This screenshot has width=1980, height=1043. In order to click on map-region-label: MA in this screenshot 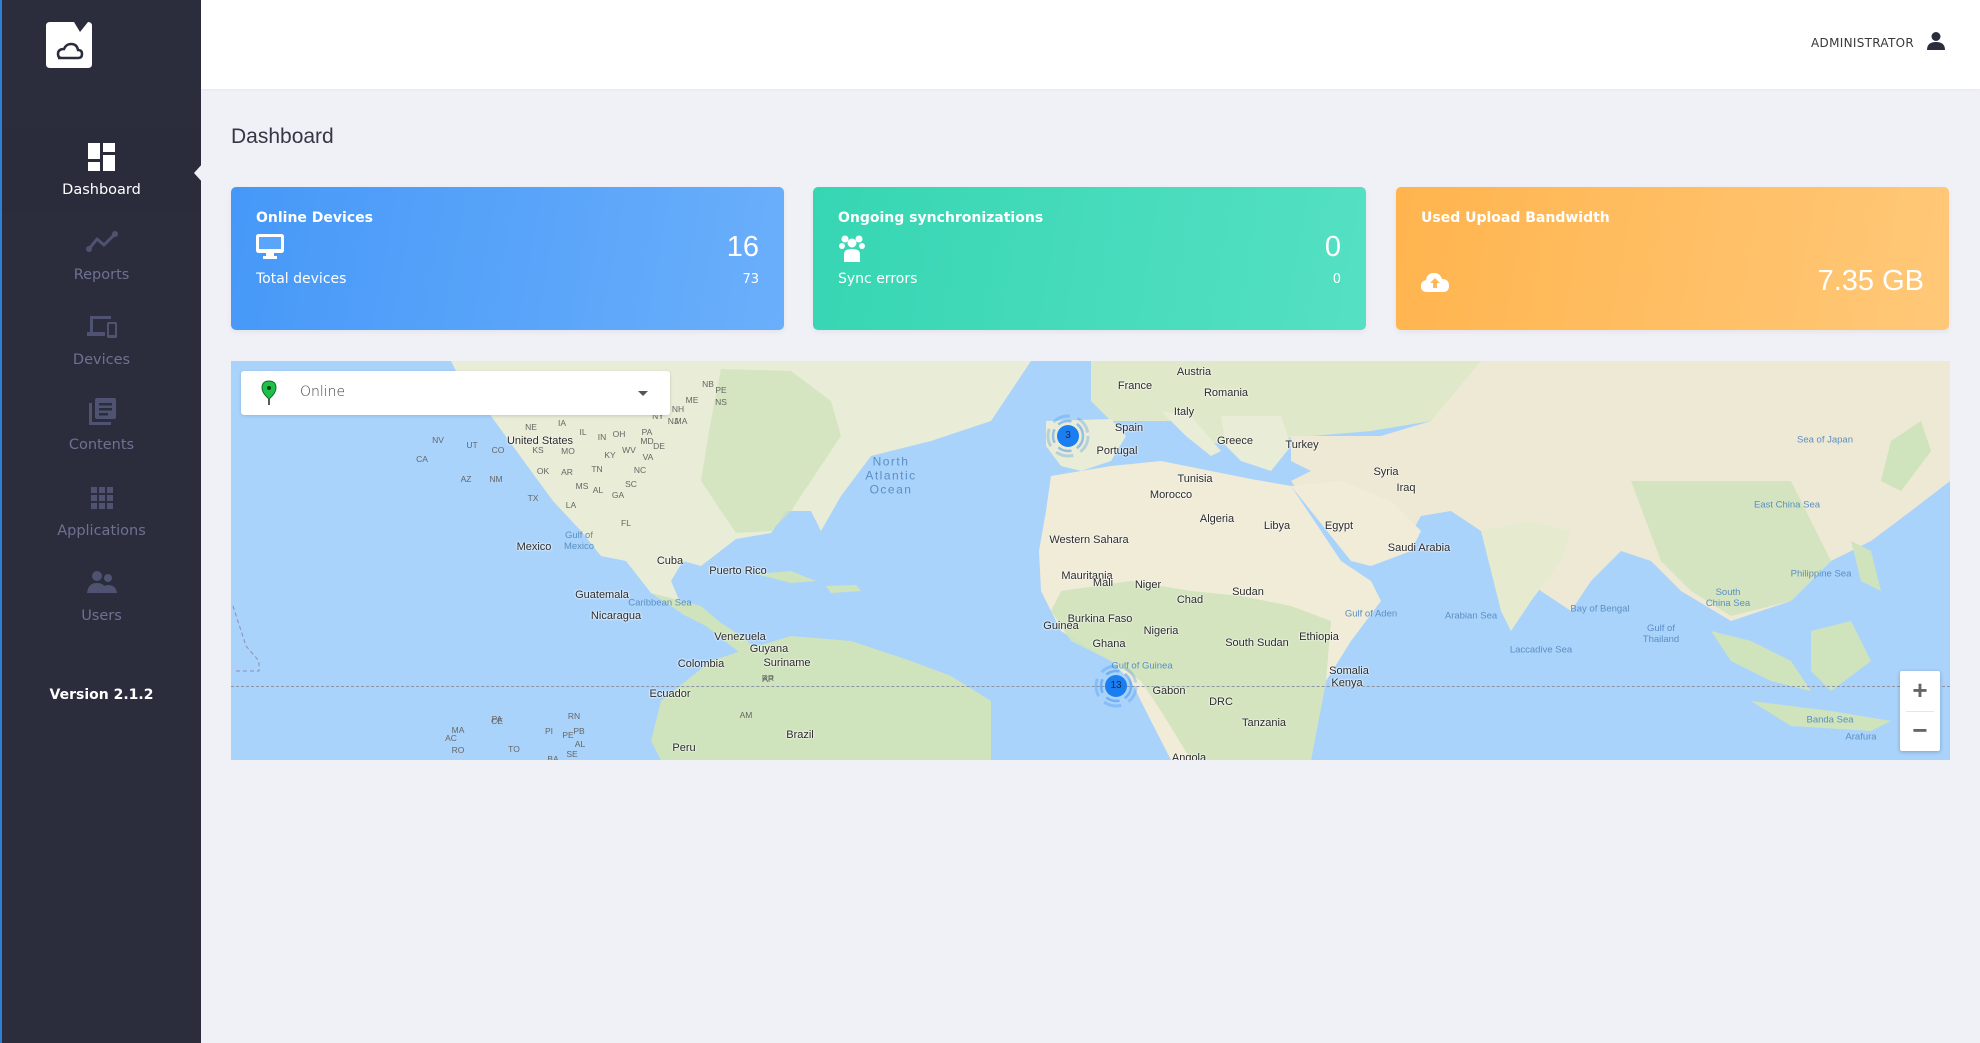, I will do `click(681, 421)`.